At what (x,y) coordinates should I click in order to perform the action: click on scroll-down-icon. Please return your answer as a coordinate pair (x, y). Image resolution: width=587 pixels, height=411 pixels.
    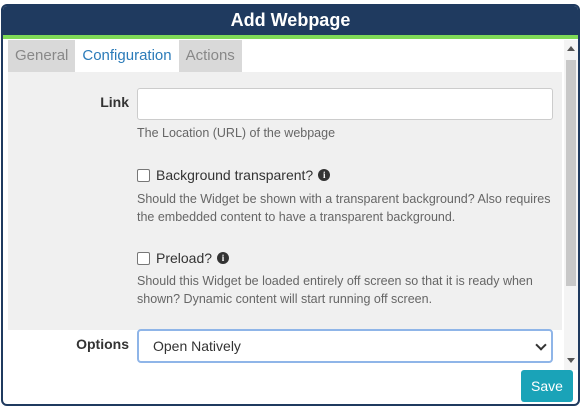
    Looking at the image, I should click on (571, 360).